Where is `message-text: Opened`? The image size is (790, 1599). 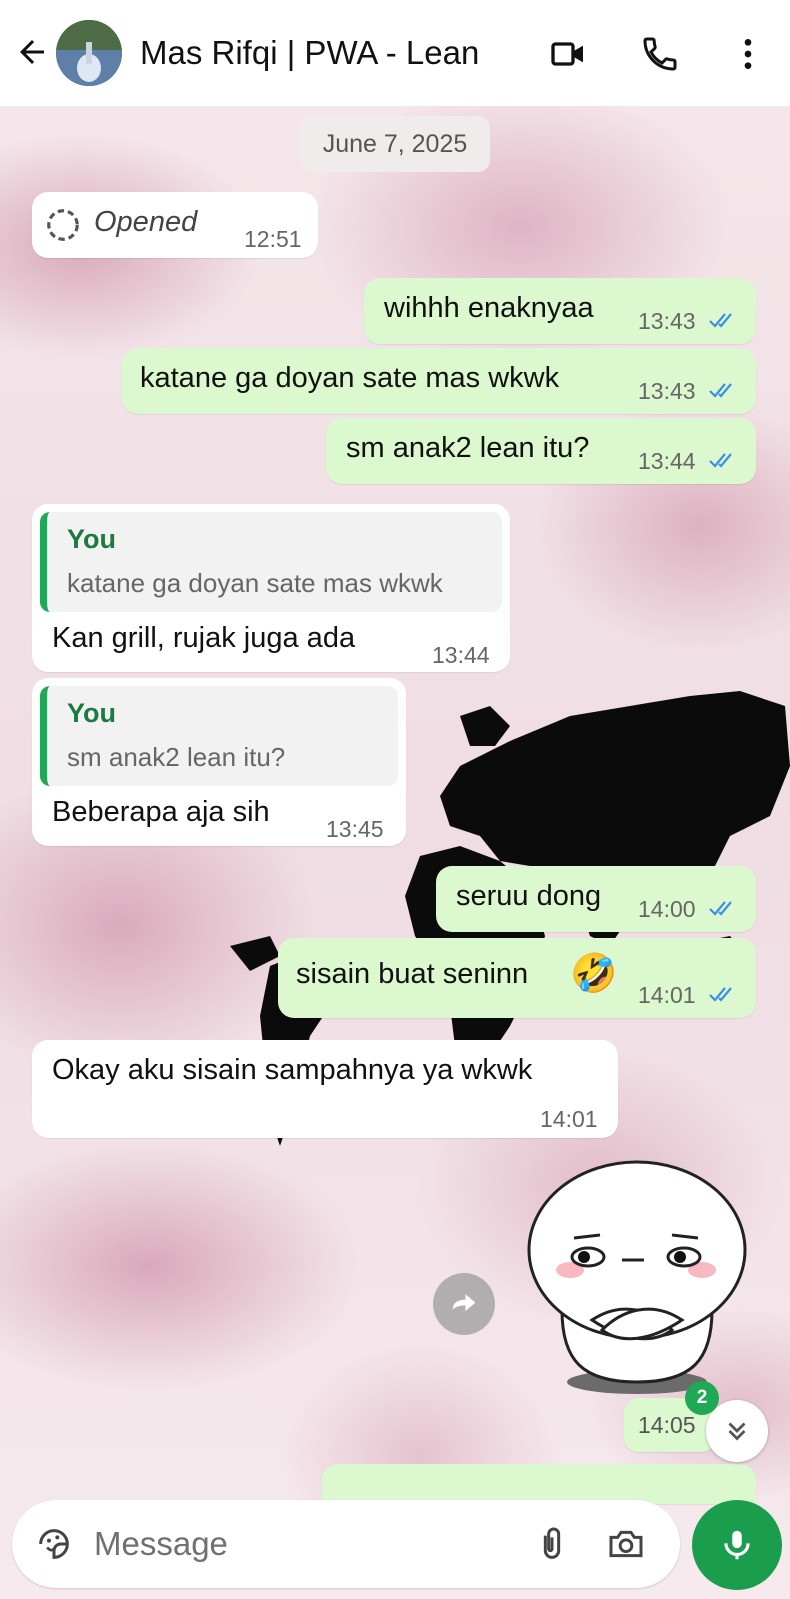
message-text: Opened is located at coordinates (146, 222).